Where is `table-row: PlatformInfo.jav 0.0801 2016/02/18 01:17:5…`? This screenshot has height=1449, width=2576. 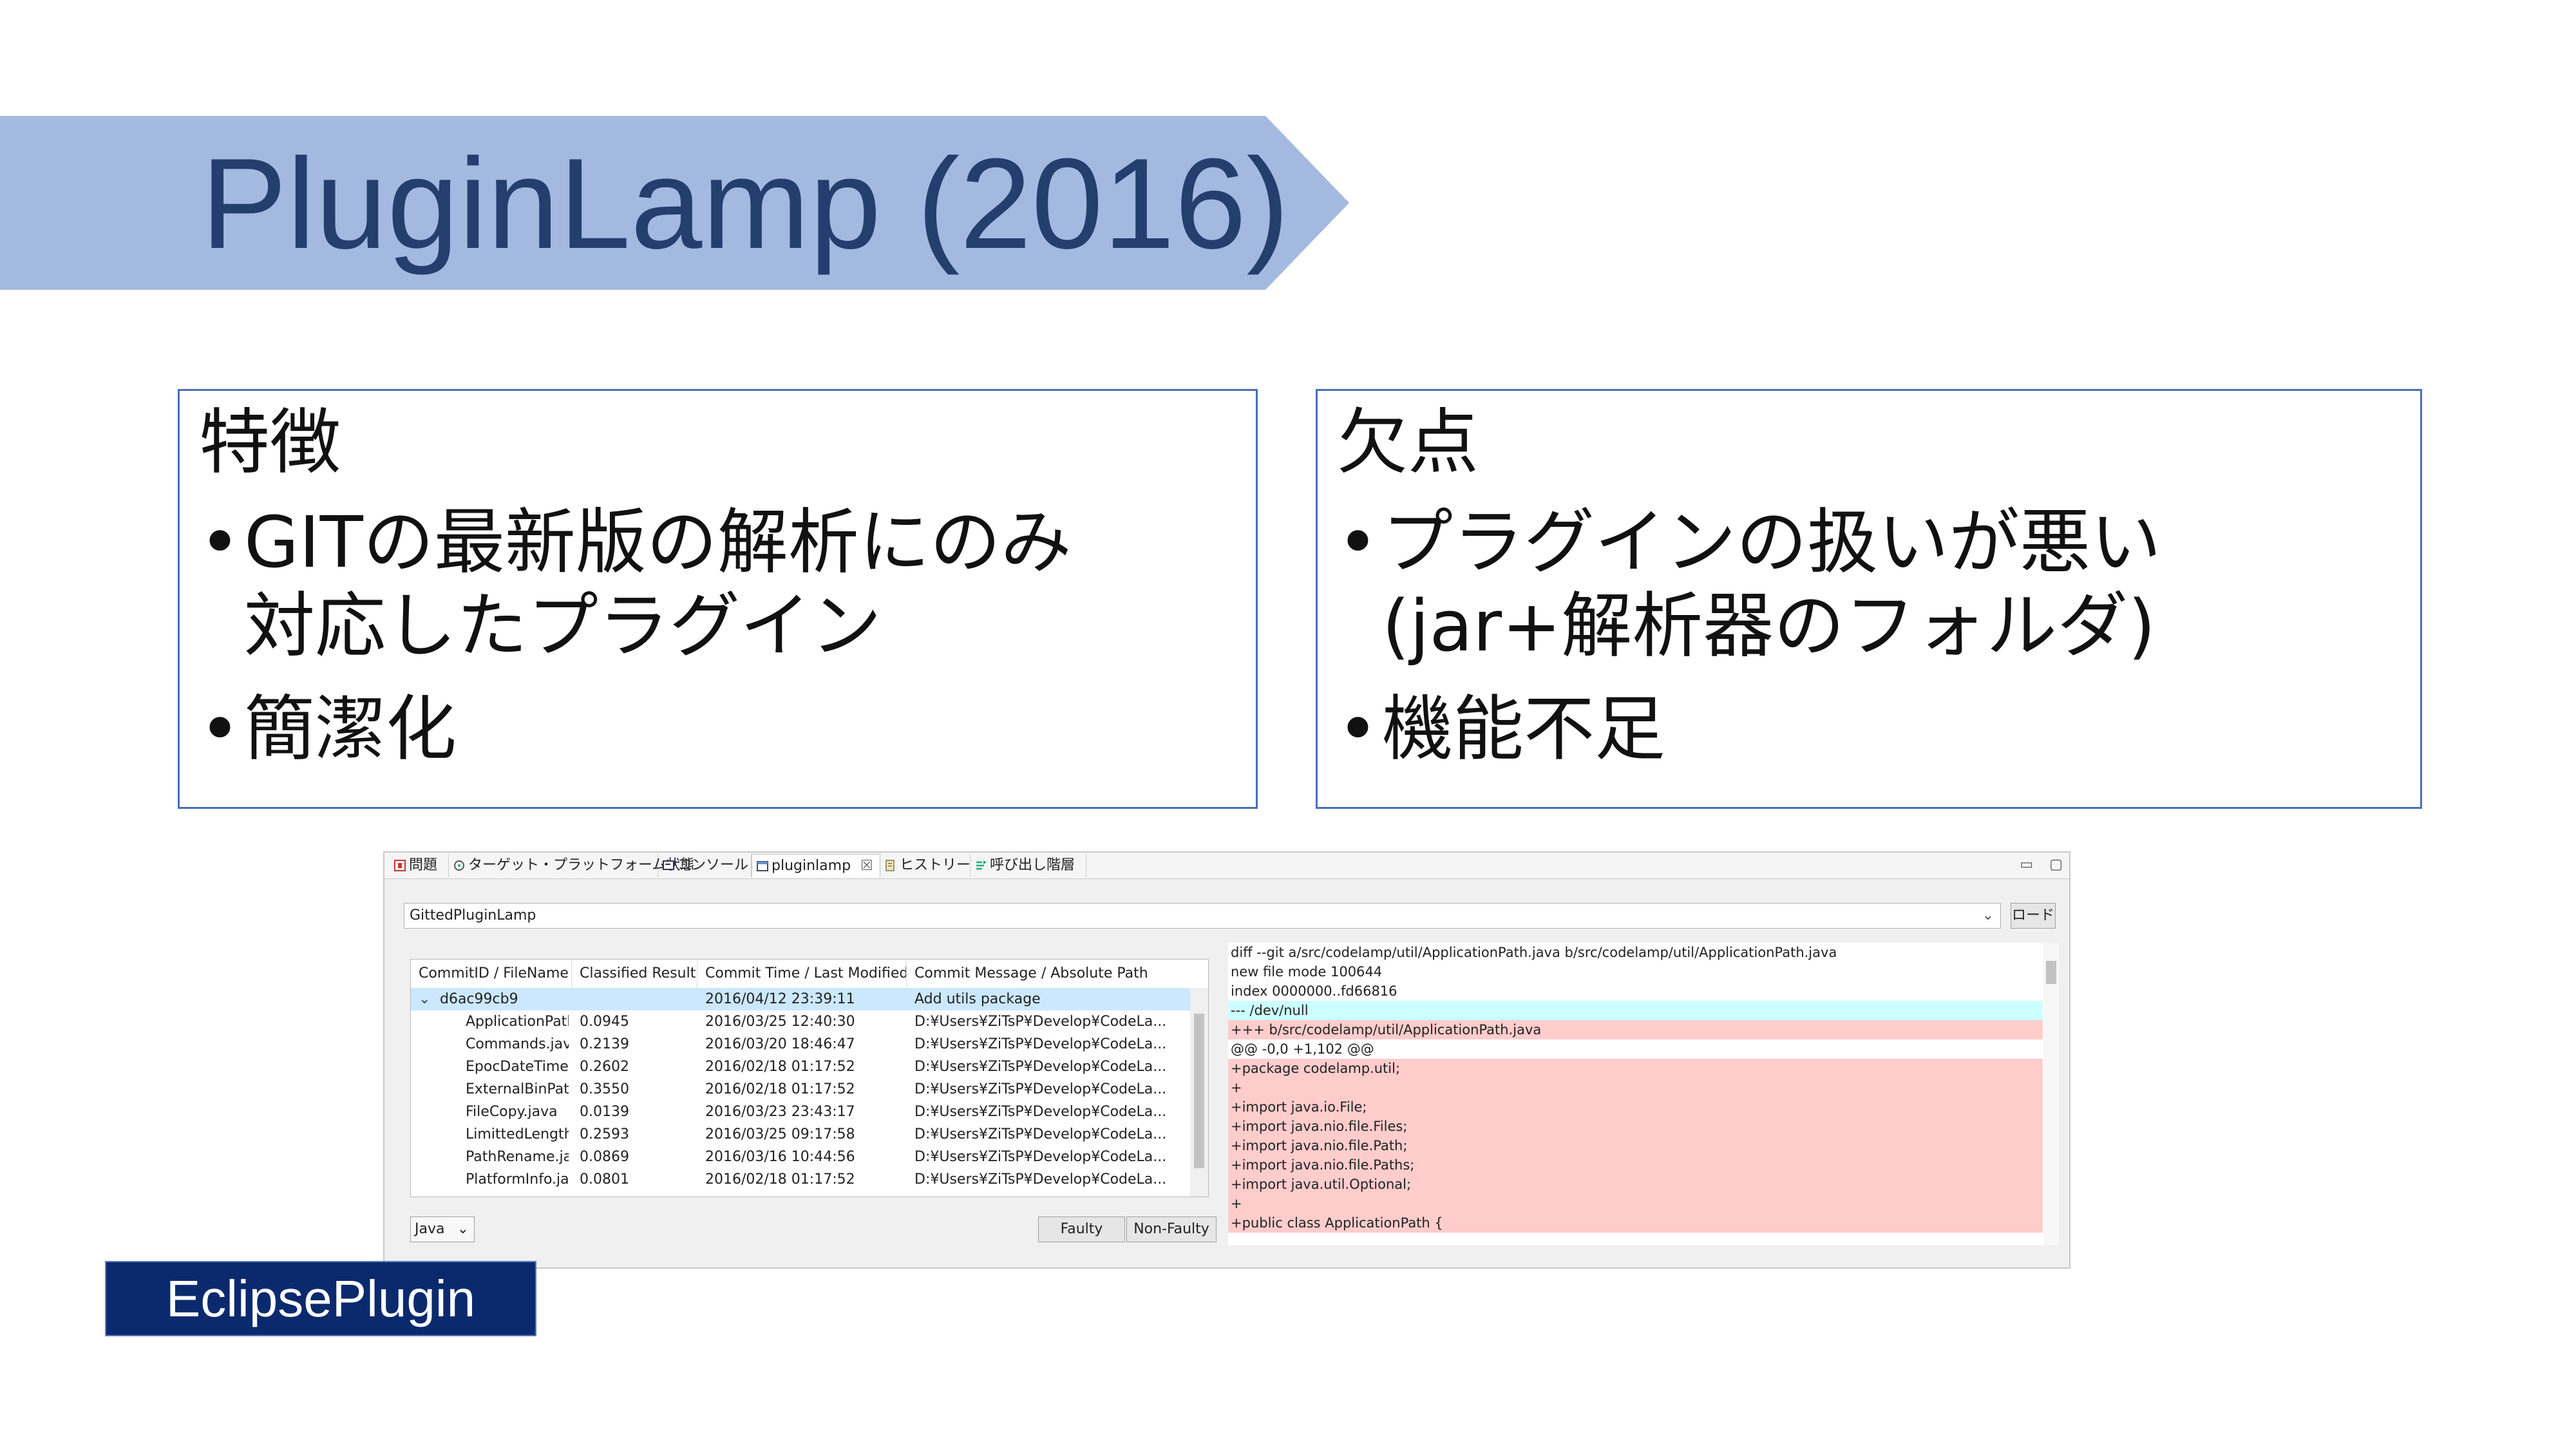 table-row: PlatformInfo.jav 0.0801 2016/02/18 01:17:5… is located at coordinates (801, 1179).